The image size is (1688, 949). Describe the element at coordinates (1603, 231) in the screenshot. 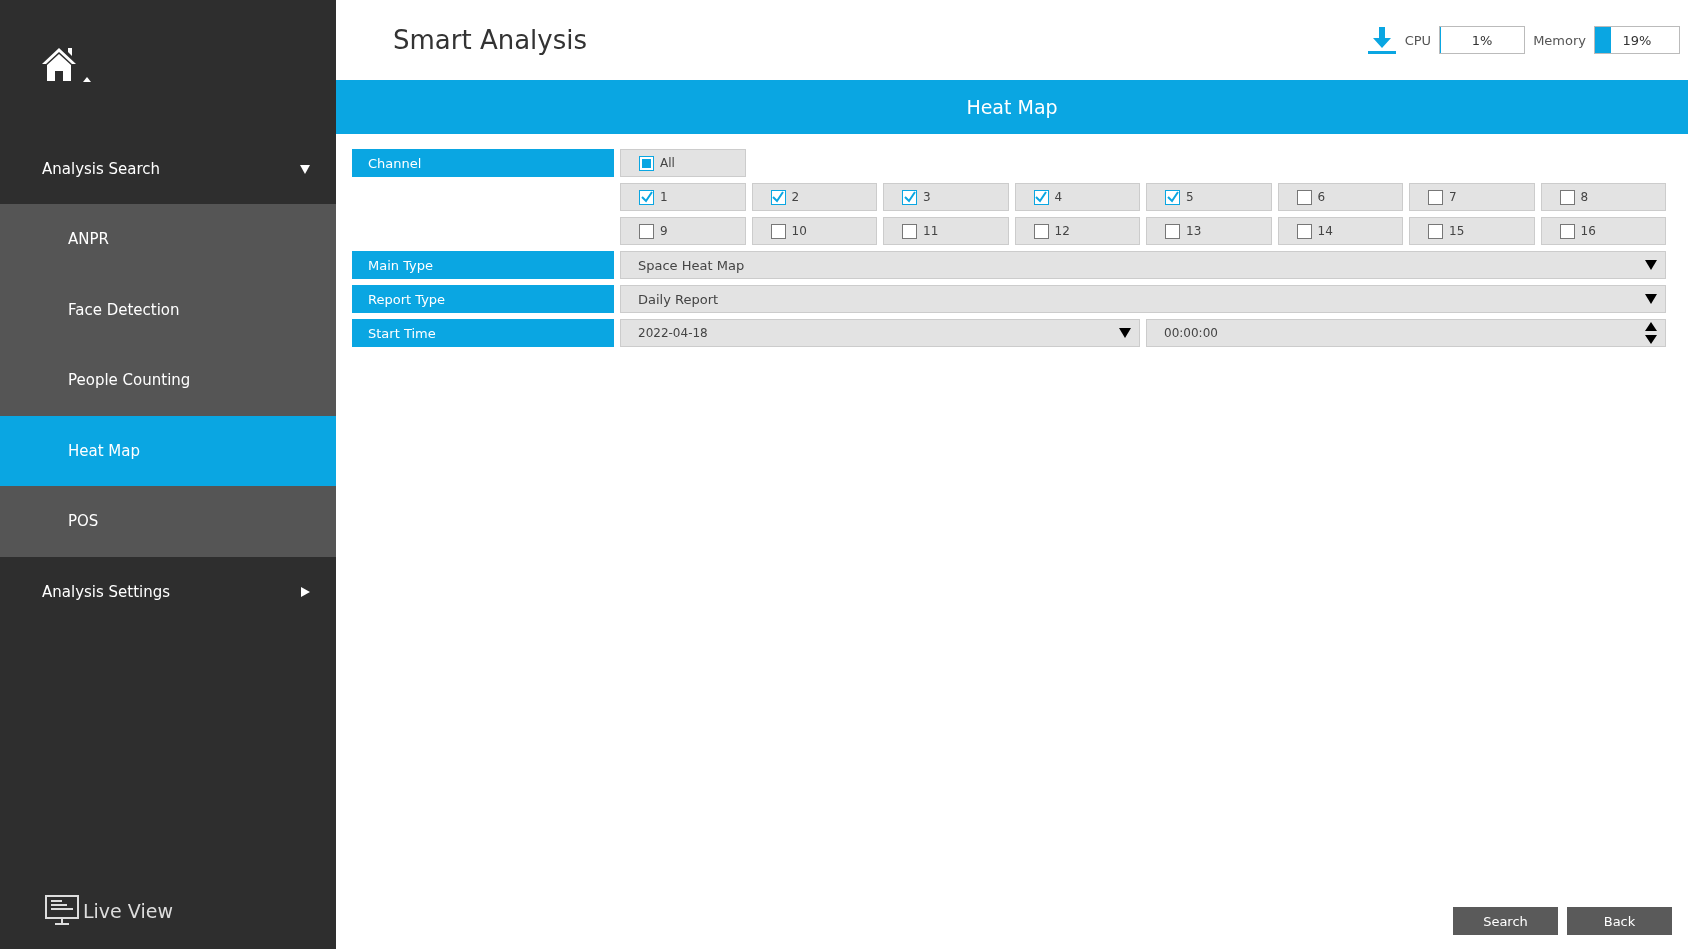

I see `channel-checkbox: 16` at that location.